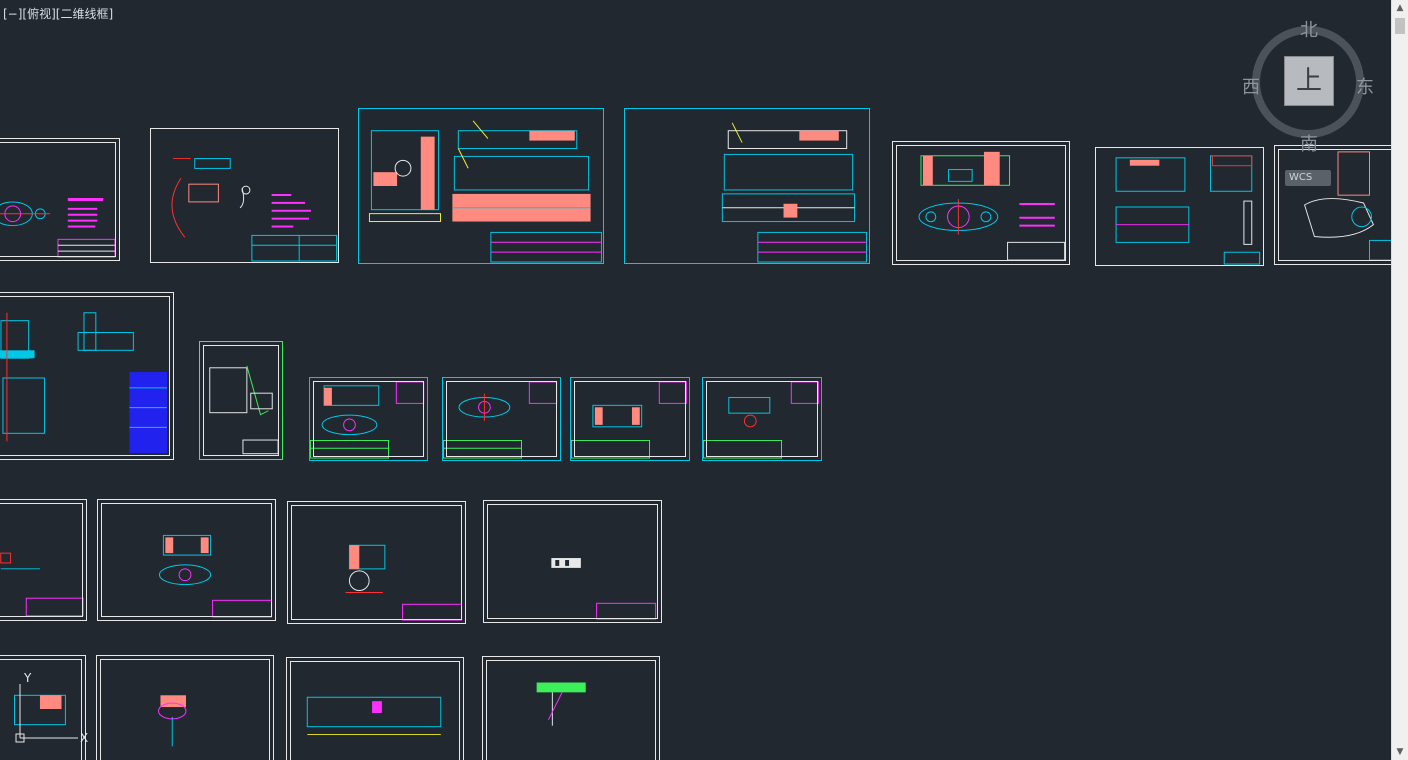  I want to click on ucs-y-label: Y, so click(27, 678).